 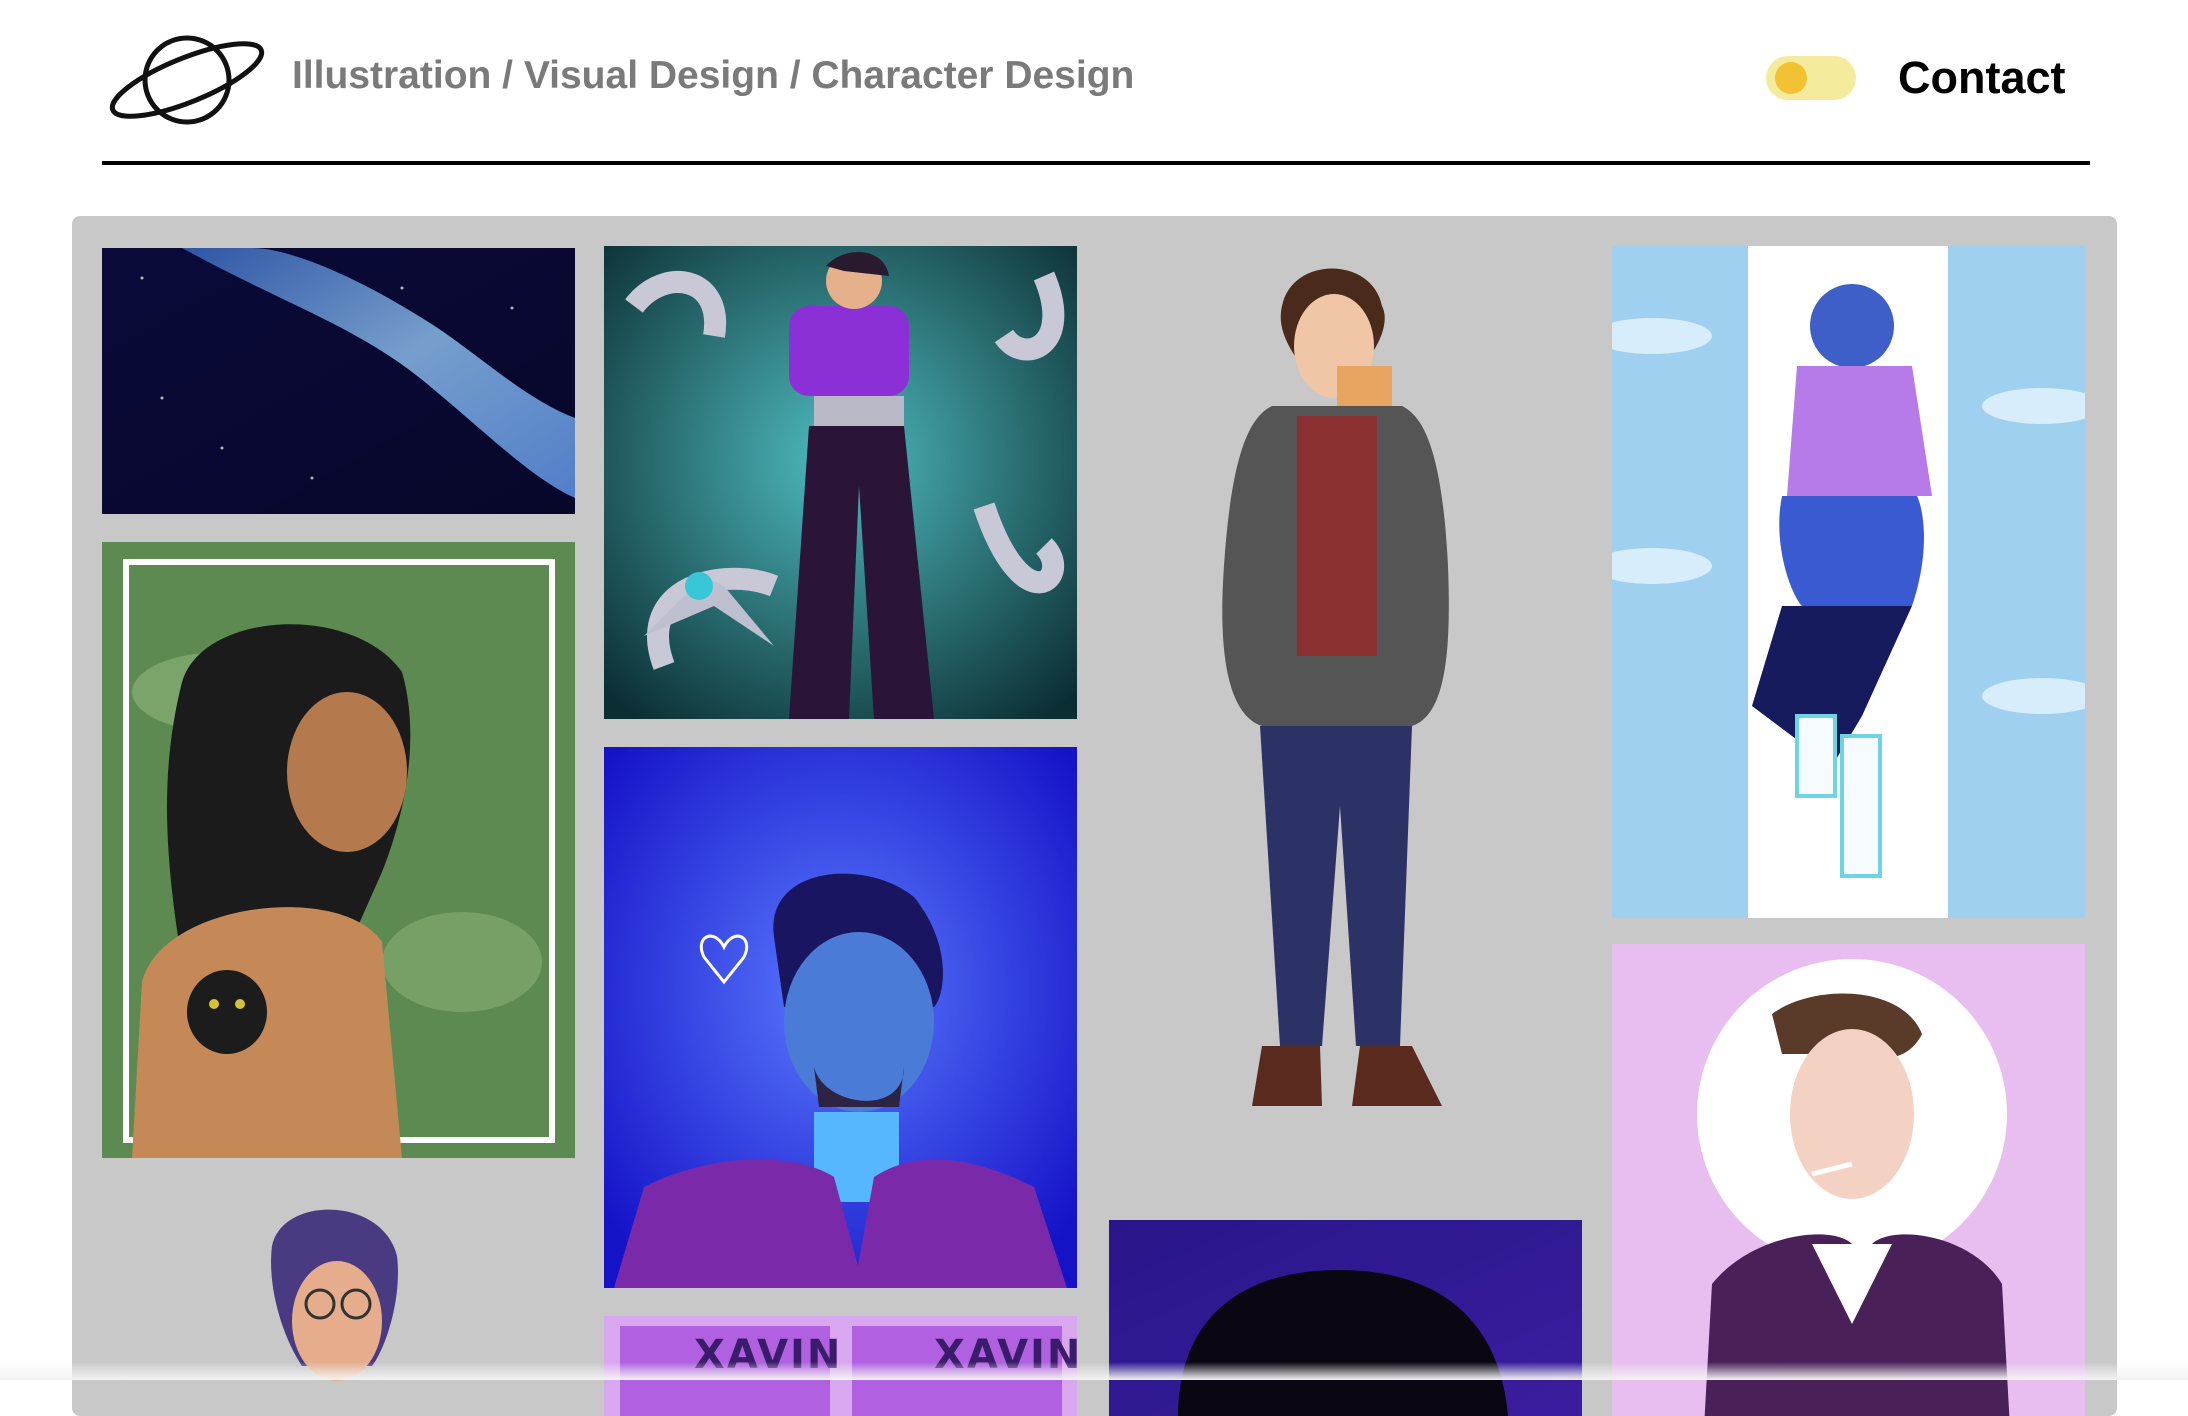 I want to click on gallery-item-blue-cyber, so click(x=1848, y=582).